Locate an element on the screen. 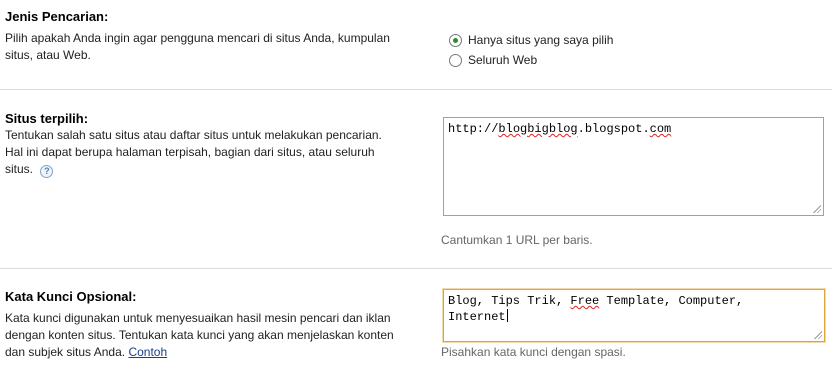 The image size is (832, 370). keywords-misspelled-word: Free is located at coordinates (585, 301).